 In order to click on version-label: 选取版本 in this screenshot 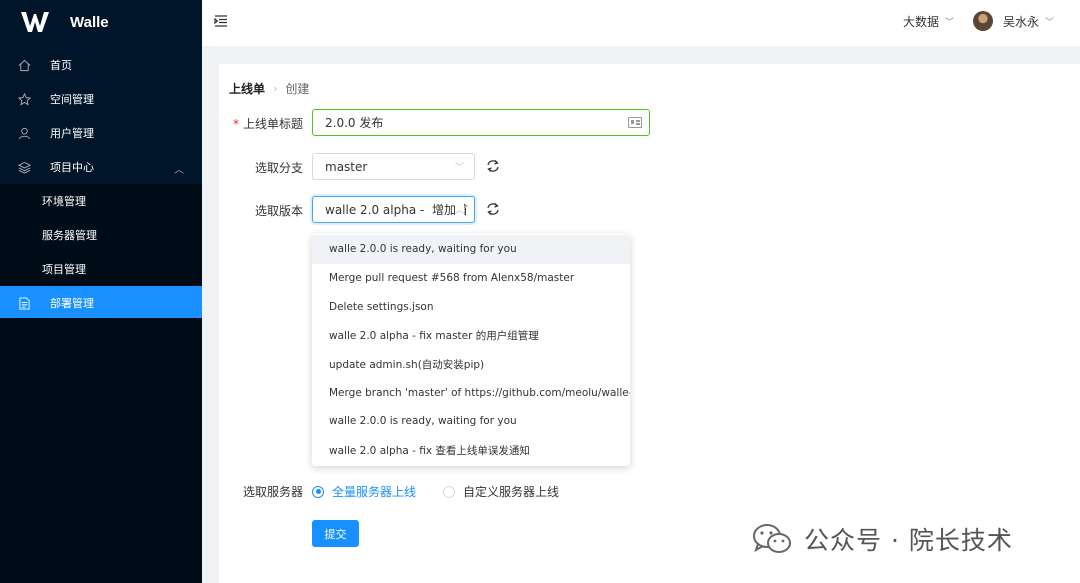, I will do `click(279, 211)`.